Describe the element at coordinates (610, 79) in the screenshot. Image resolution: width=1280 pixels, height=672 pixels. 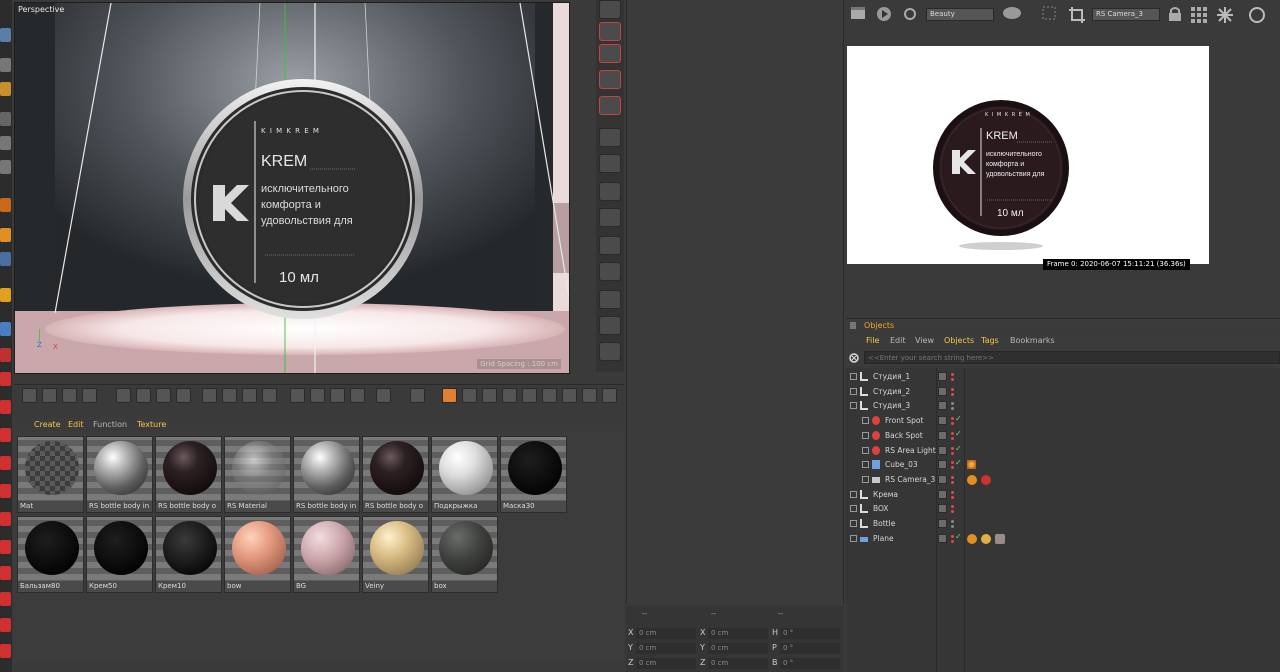
I see `live-select-button` at that location.